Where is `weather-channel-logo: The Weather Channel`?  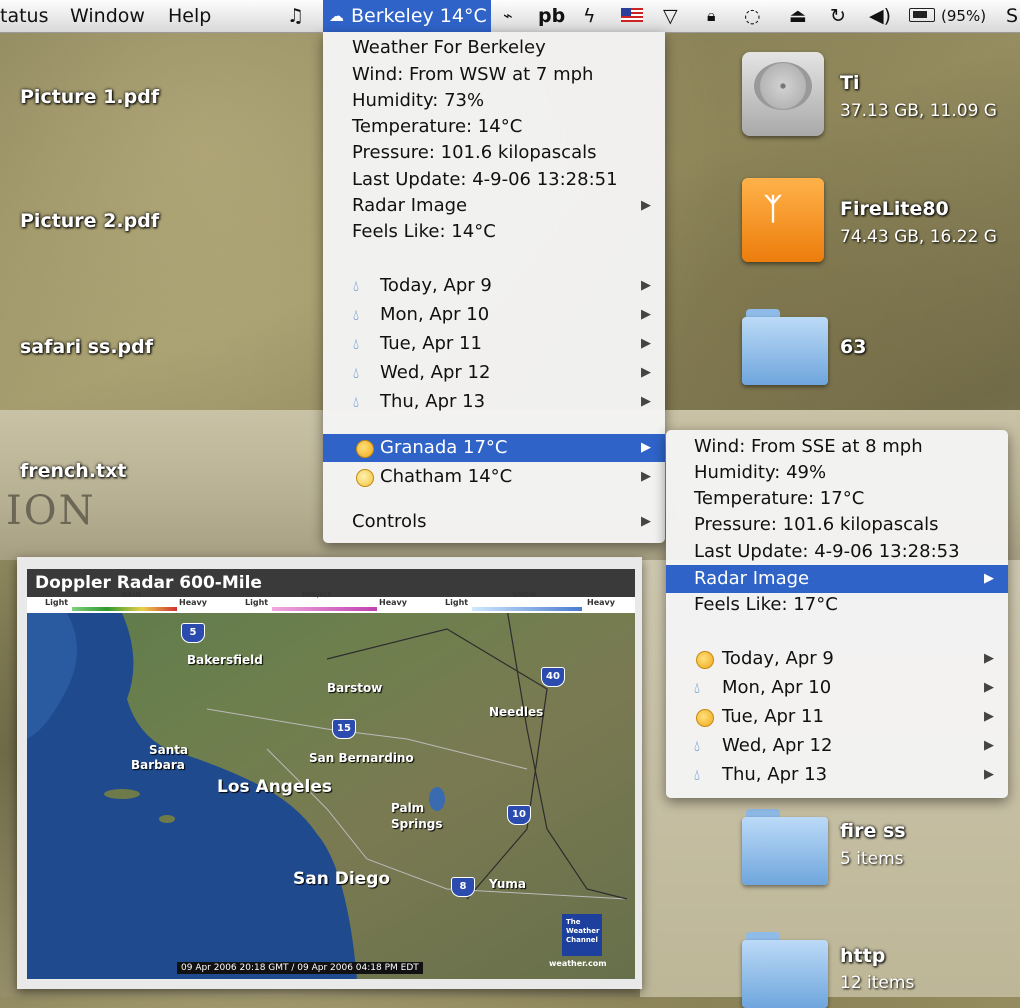 weather-channel-logo: The Weather Channel is located at coordinates (582, 935).